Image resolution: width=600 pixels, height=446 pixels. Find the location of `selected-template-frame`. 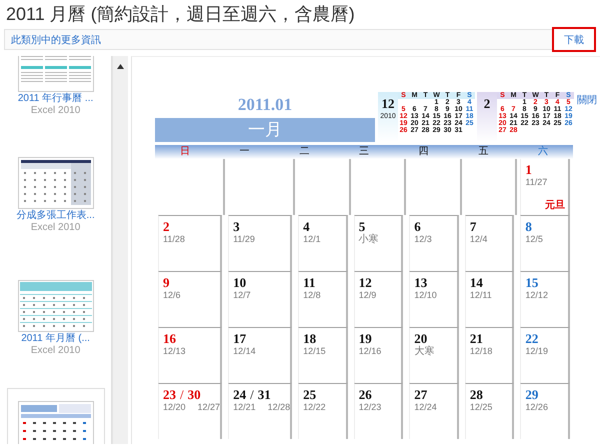

selected-template-frame is located at coordinates (55, 416).